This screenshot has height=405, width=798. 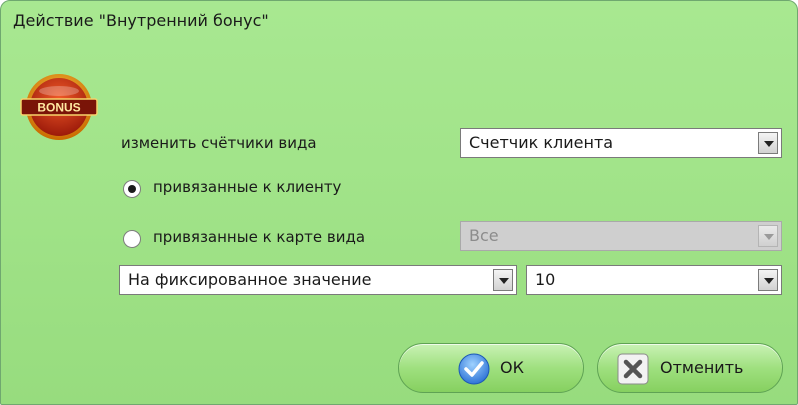 I want to click on bonus-logo-icon: BONUS, so click(x=59, y=107).